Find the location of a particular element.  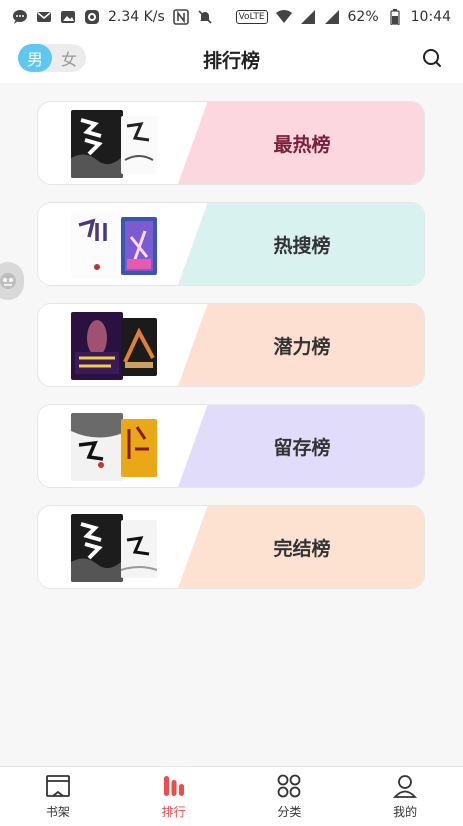

search-icon is located at coordinates (432, 58).